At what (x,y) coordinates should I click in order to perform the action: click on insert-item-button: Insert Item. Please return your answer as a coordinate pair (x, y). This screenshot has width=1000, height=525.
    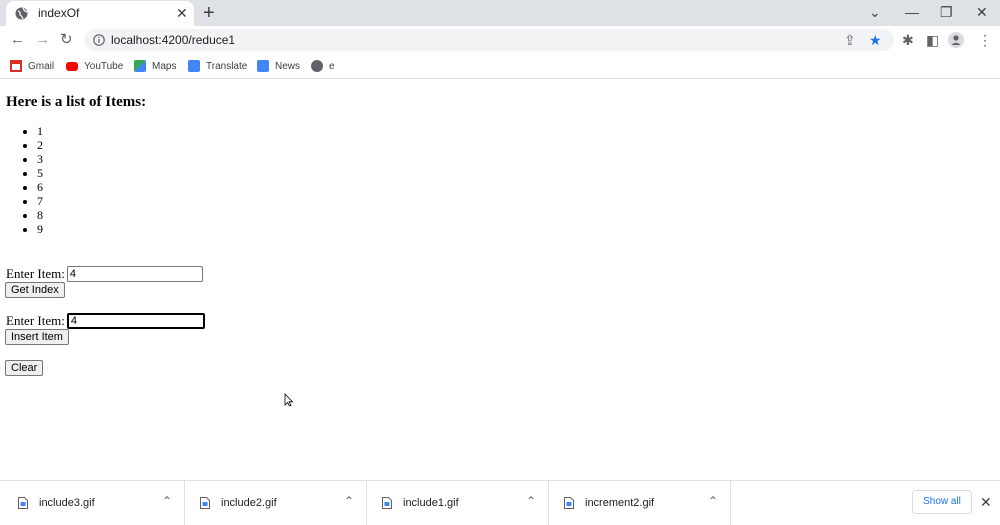
    Looking at the image, I should click on (37, 337).